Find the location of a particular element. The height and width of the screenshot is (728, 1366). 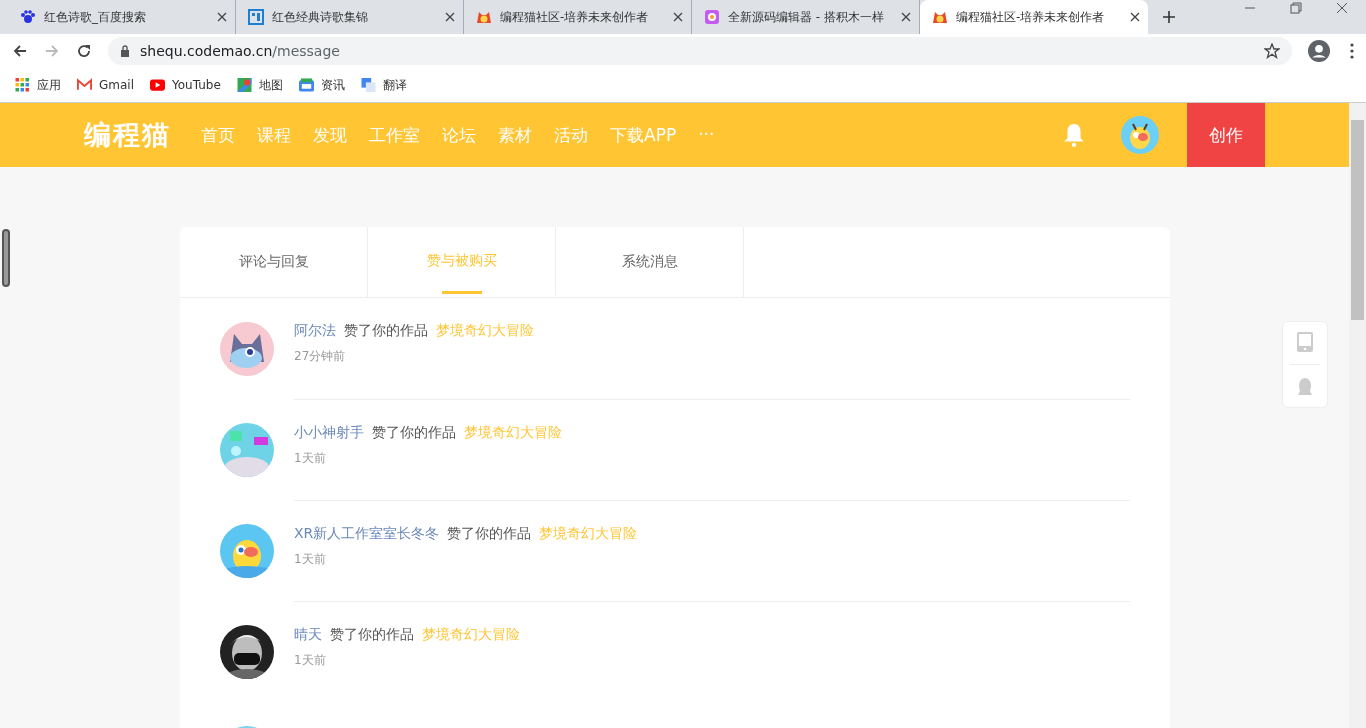

create-button: 创作 is located at coordinates (1226, 135).